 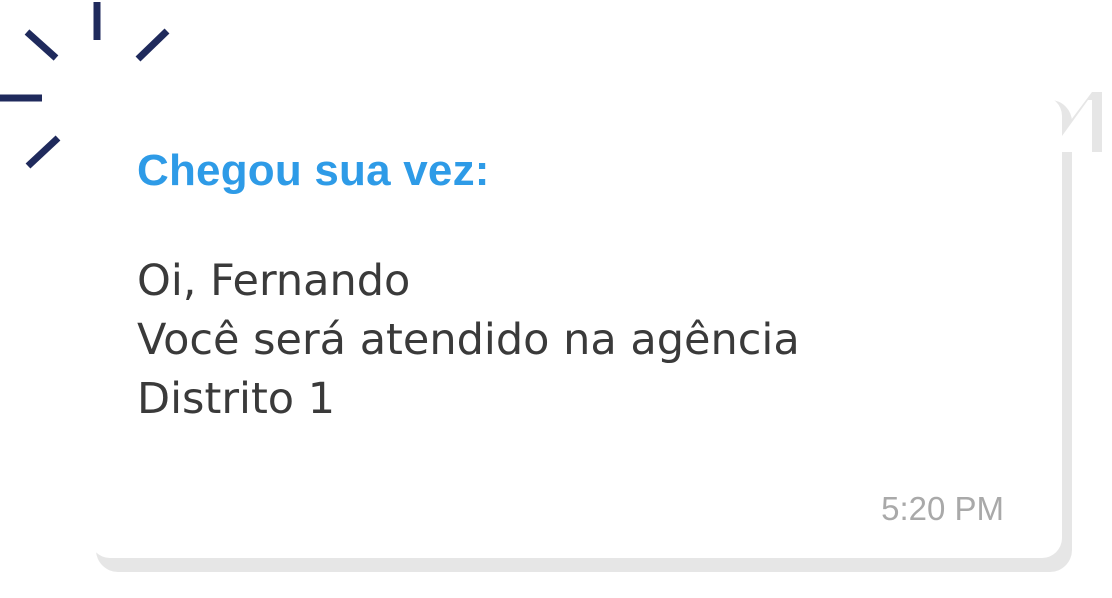 I want to click on message-line-greeting: Oi, Fernando, so click(x=274, y=281).